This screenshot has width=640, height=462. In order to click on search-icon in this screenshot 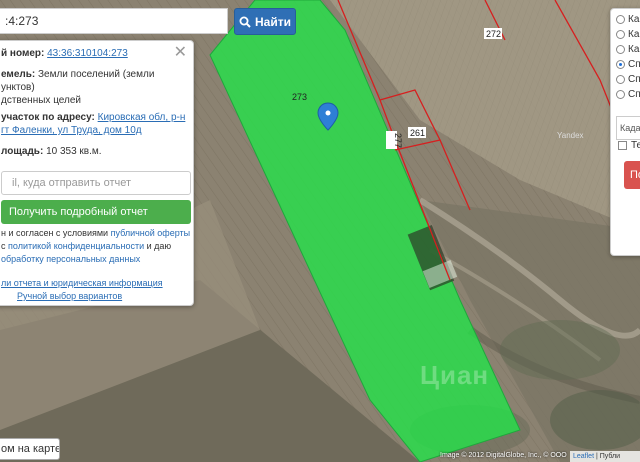, I will do `click(245, 22)`.